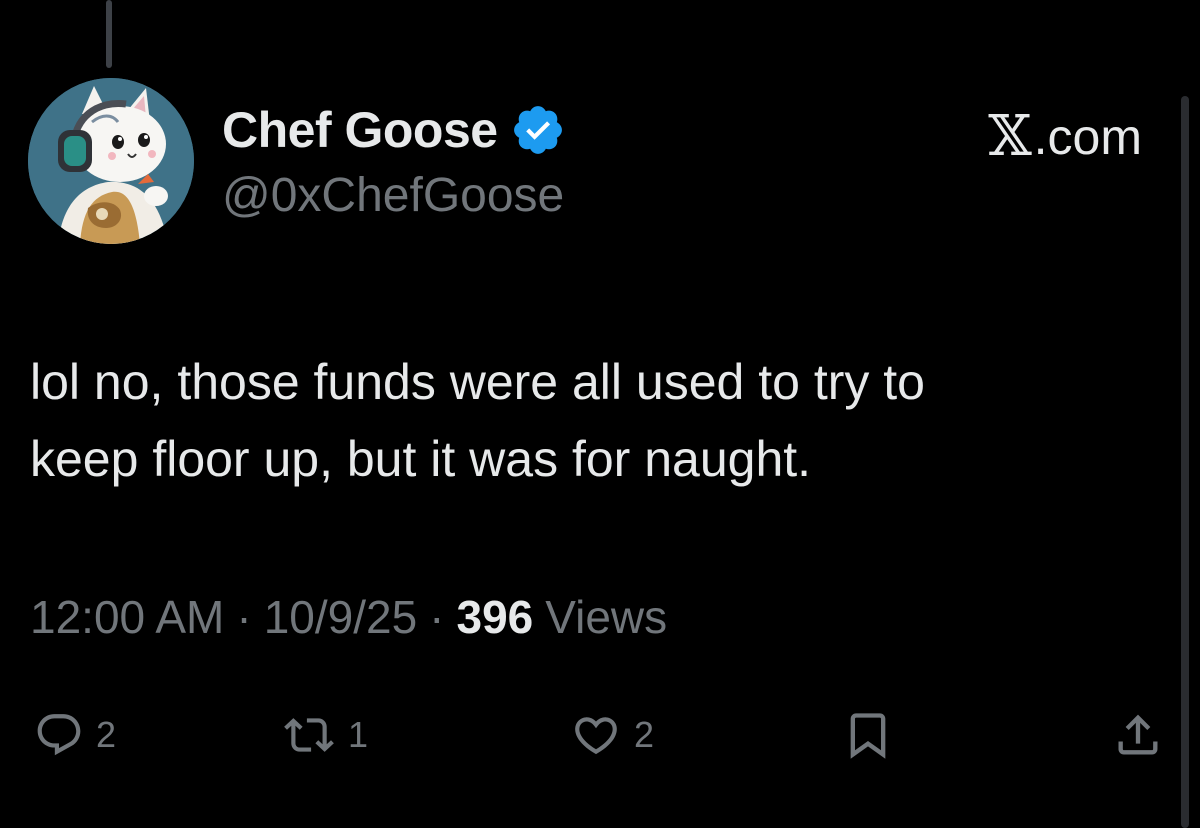 The height and width of the screenshot is (828, 1200). I want to click on thread-connector-line, so click(109, 34).